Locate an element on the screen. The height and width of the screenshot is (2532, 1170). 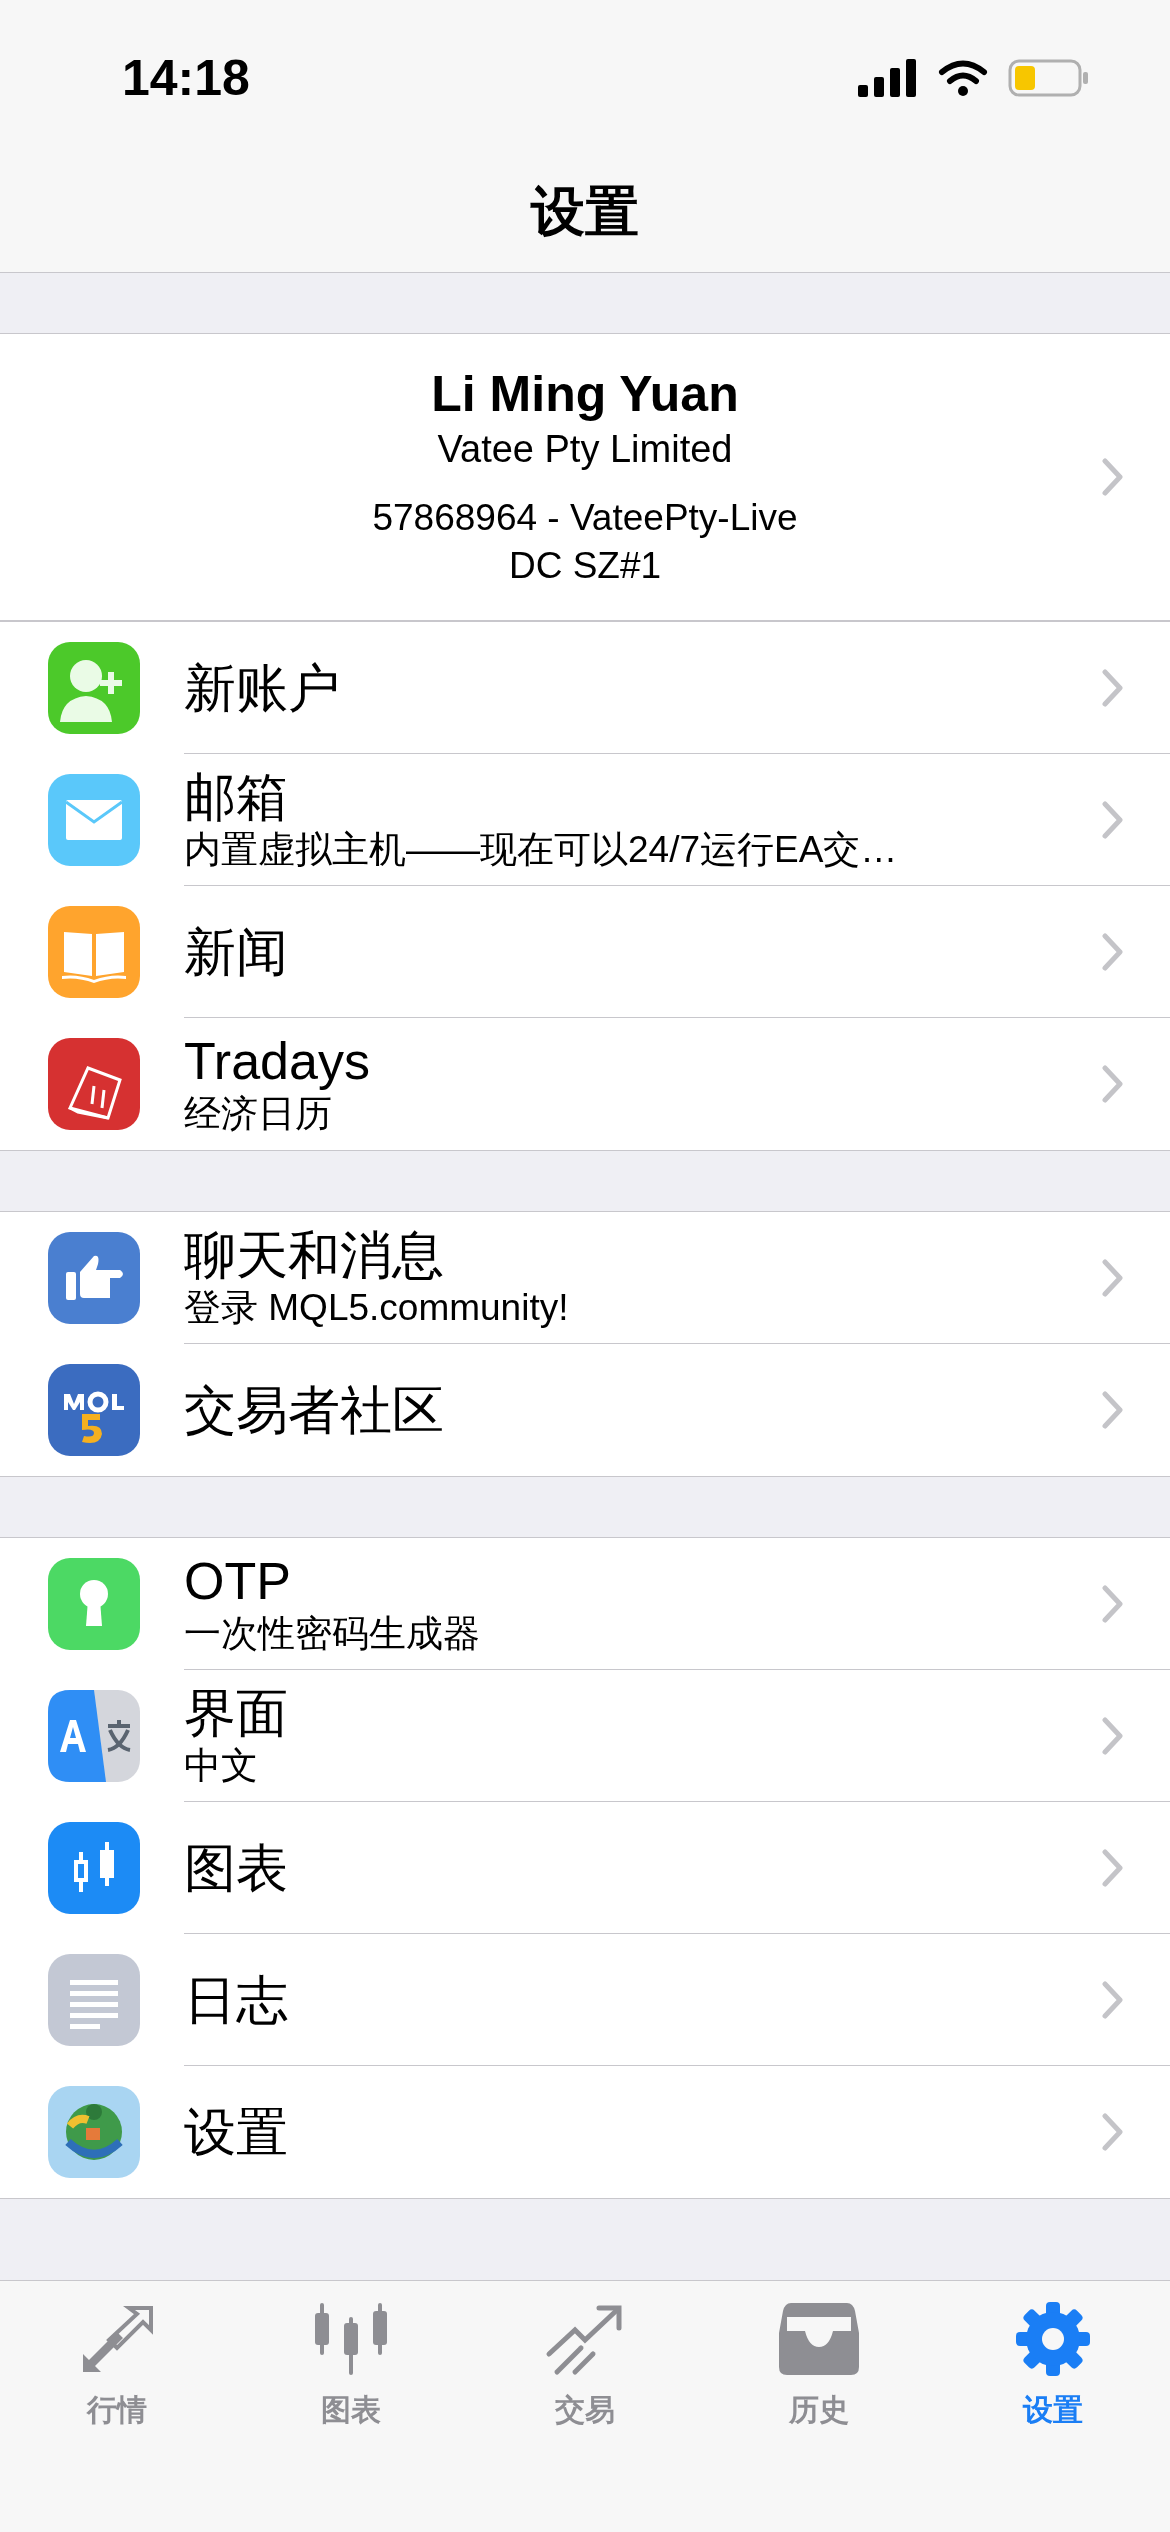
row-title: 新账户 is located at coordinates (262, 687).